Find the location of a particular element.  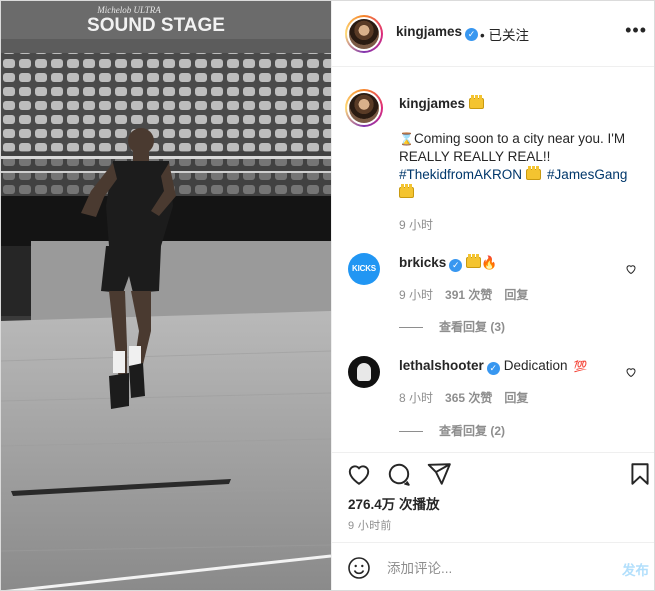

comment-lethalshooter: lethalshooter ✓ Dedication 💯 is located at coordinates (493, 366).